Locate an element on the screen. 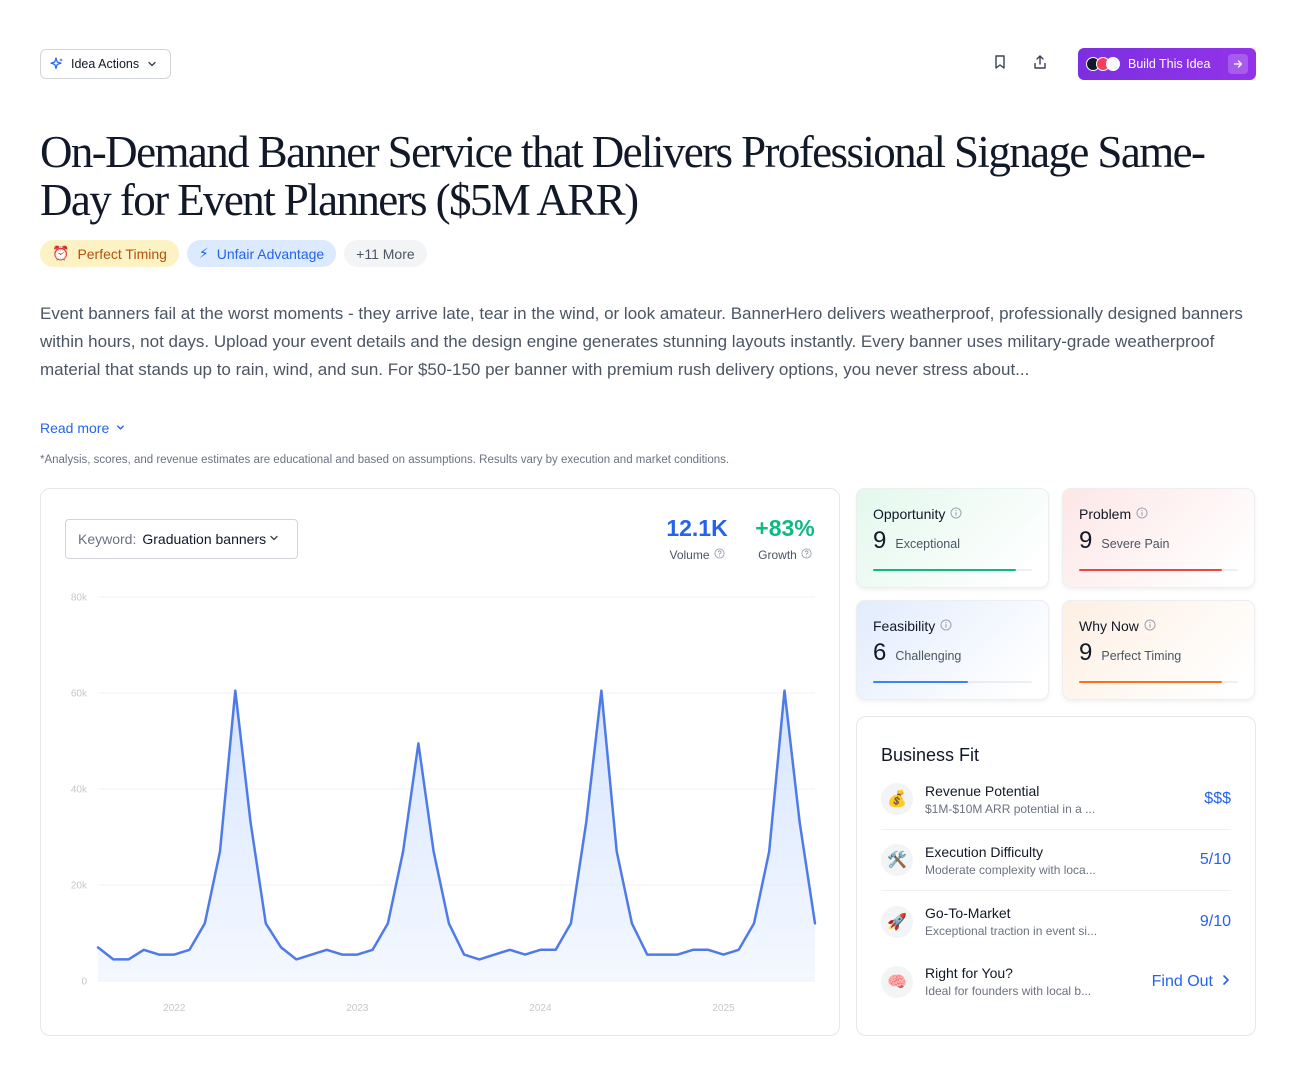 This screenshot has width=1296, height=1076. y-tick-label: 0 is located at coordinates (84, 982).